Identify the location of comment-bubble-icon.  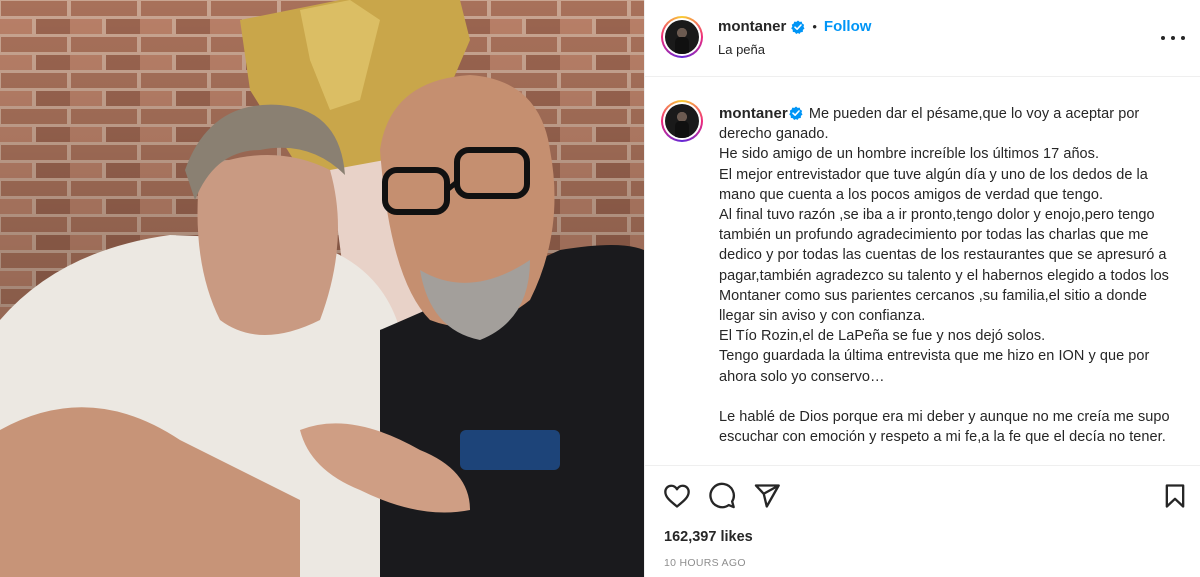
(722, 496).